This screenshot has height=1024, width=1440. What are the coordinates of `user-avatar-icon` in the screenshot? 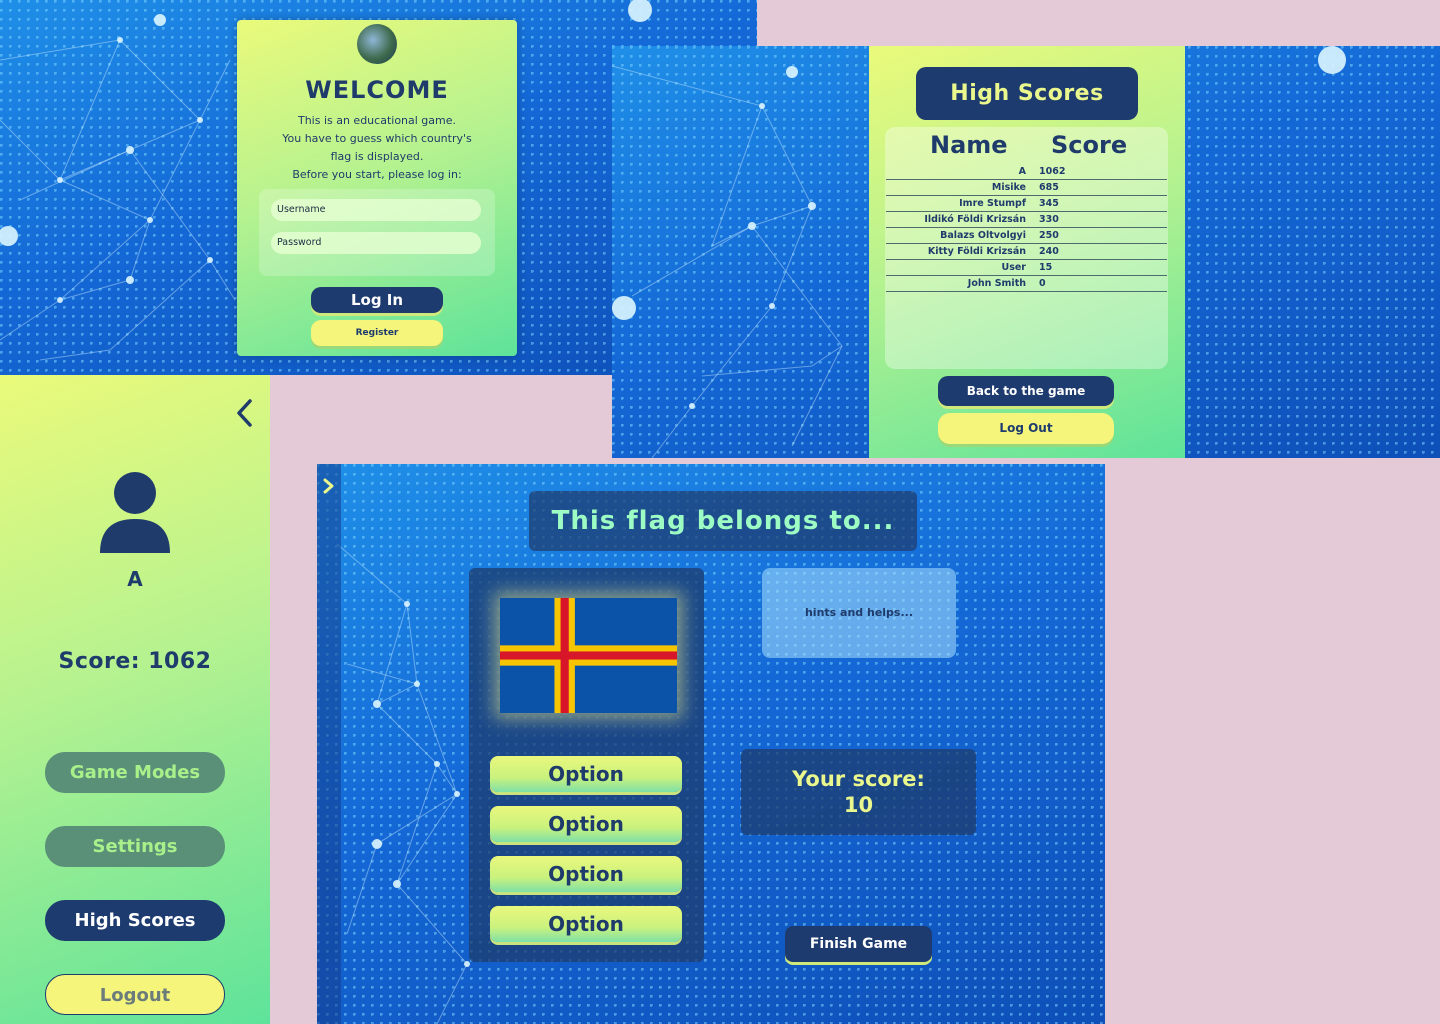 It's located at (135, 512).